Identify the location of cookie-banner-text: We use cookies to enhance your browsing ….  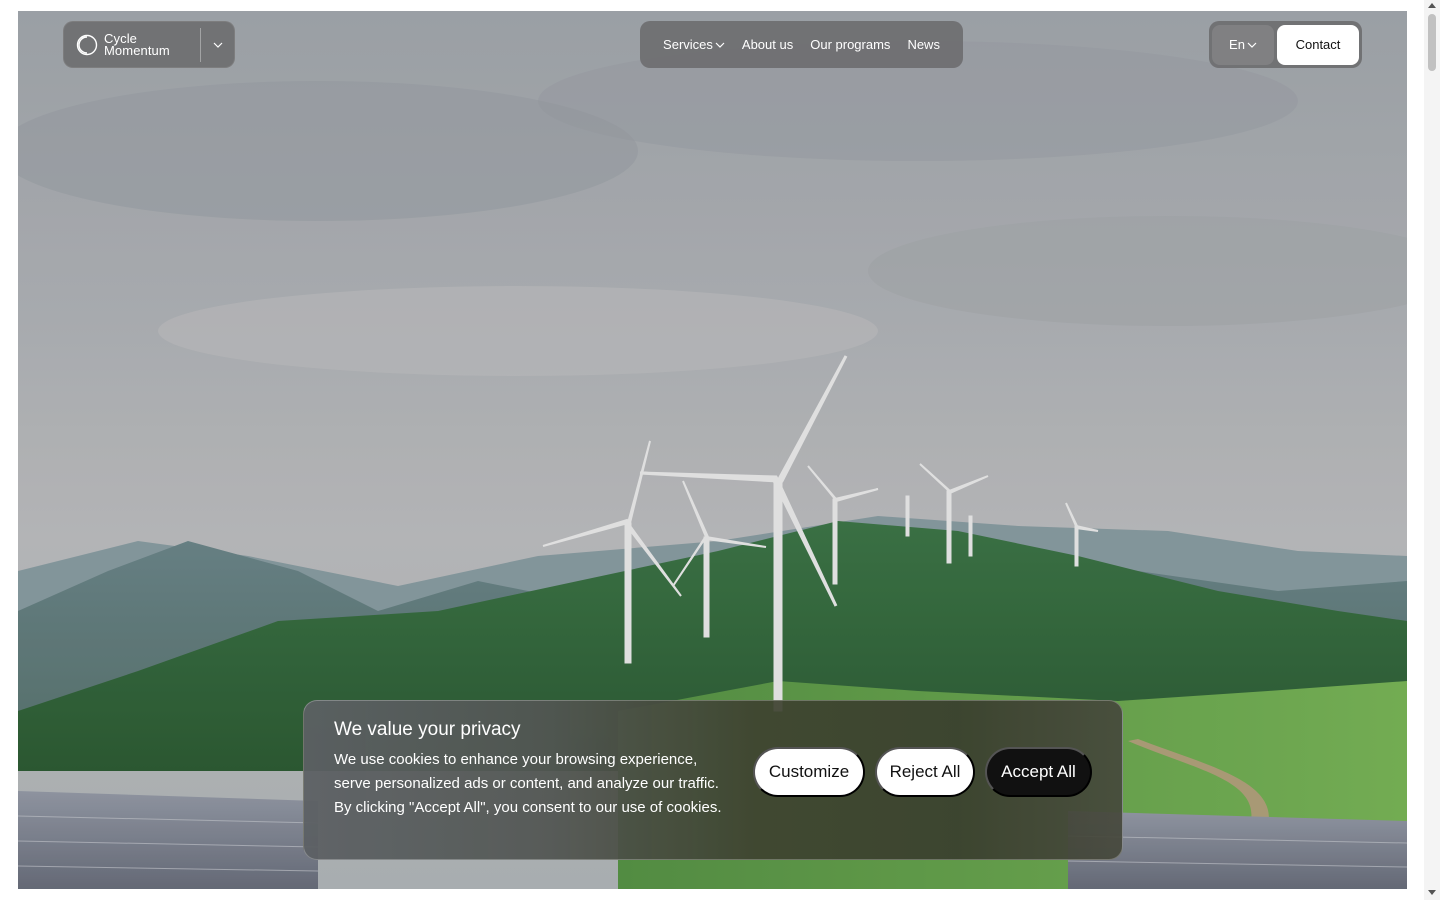
(528, 783).